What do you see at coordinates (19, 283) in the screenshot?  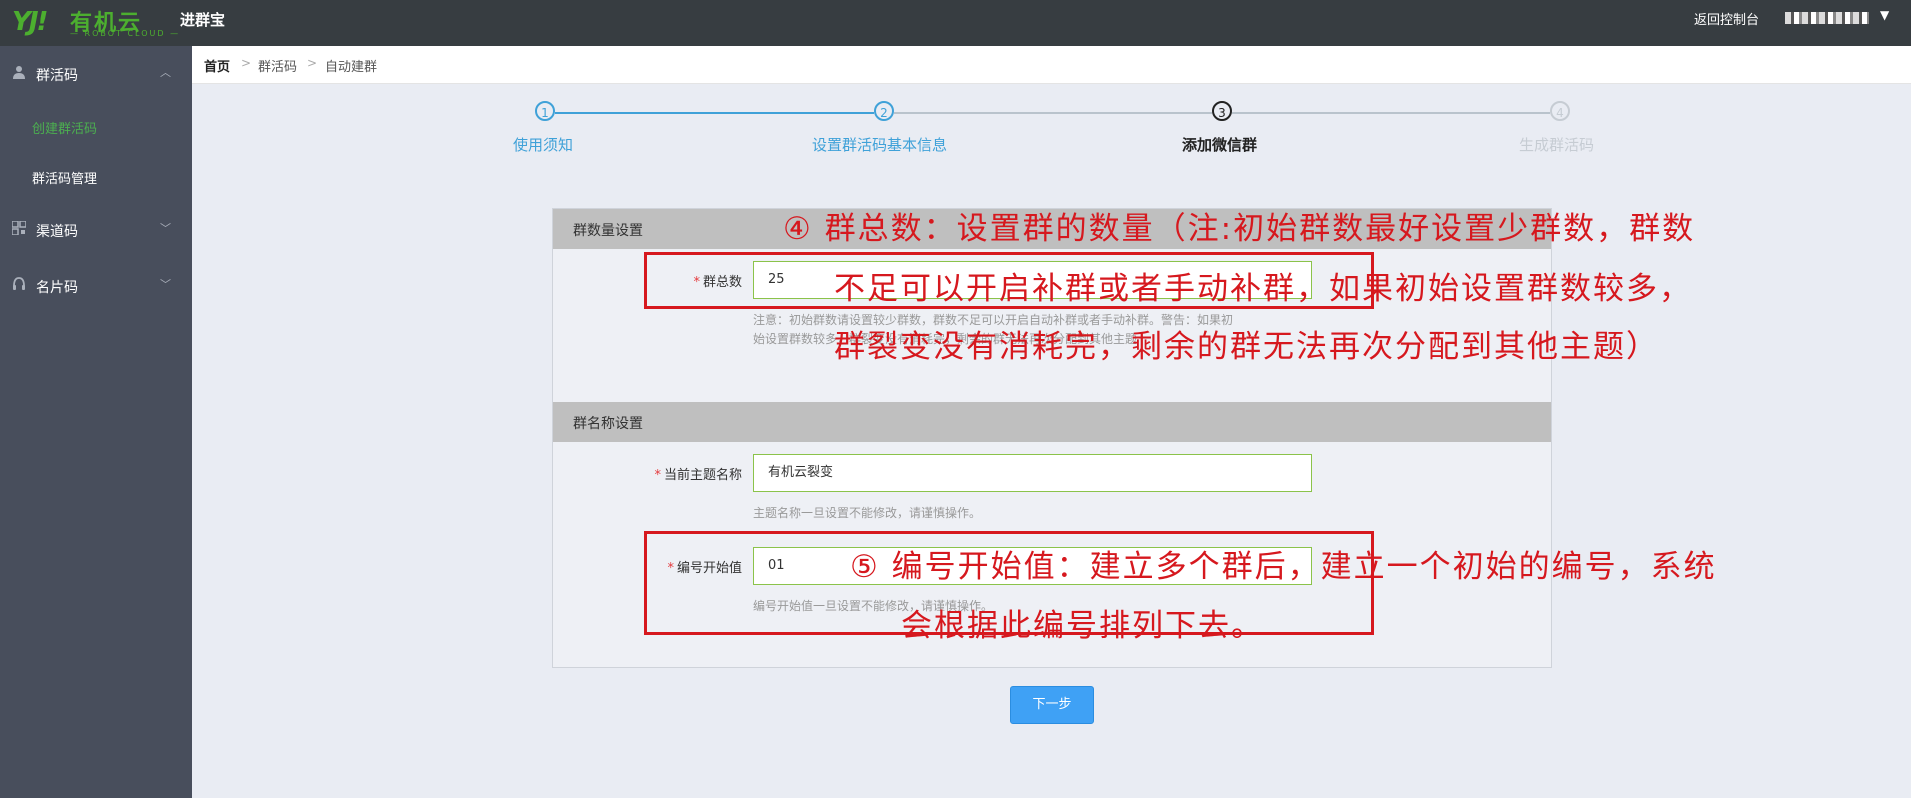 I see `headset-icon` at bounding box center [19, 283].